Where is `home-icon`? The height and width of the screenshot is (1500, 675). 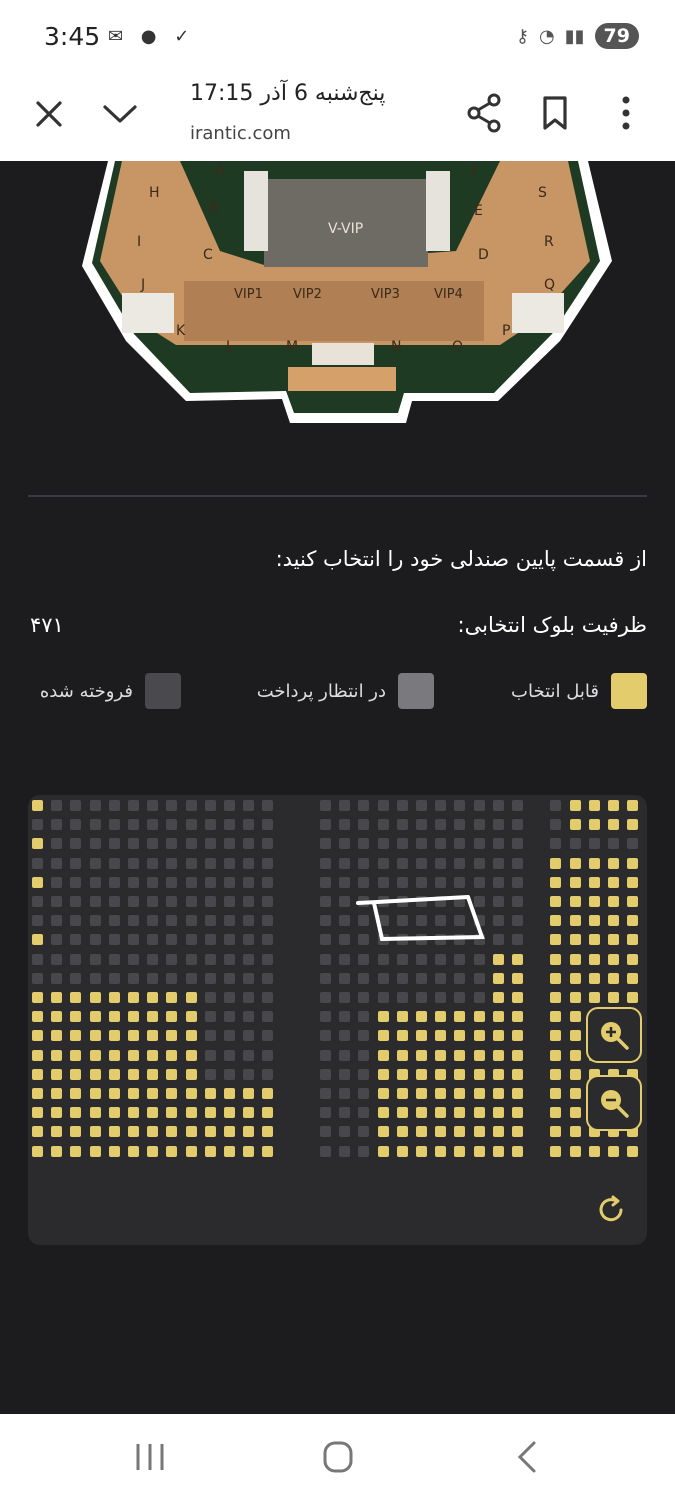
home-icon is located at coordinates (338, 1459).